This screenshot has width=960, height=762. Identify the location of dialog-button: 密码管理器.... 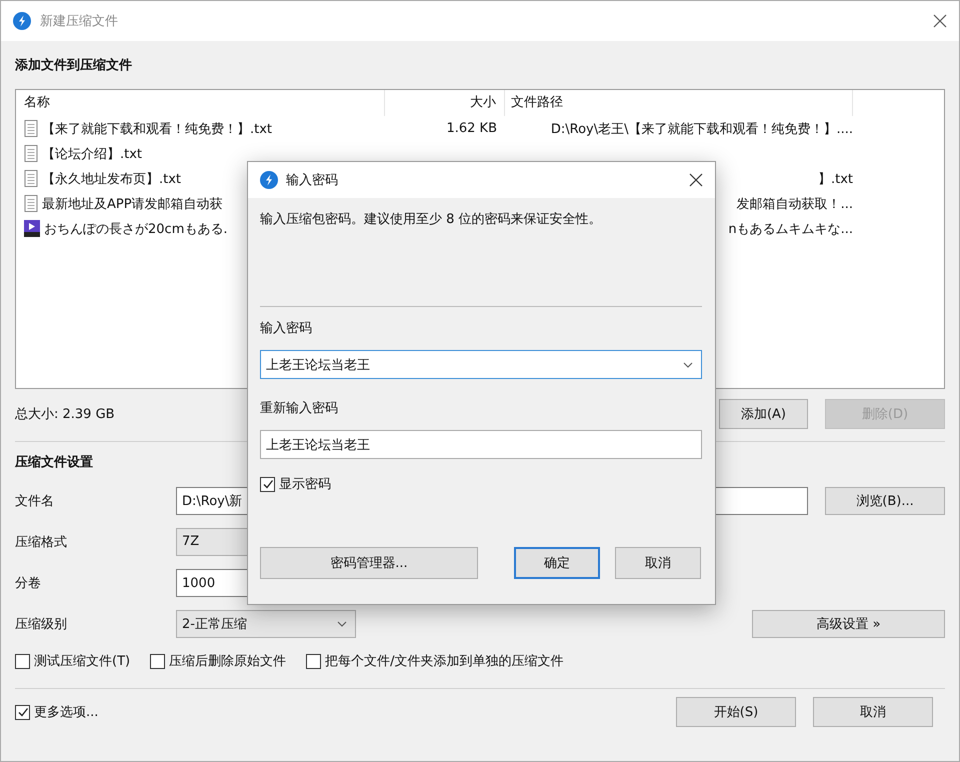
(369, 563).